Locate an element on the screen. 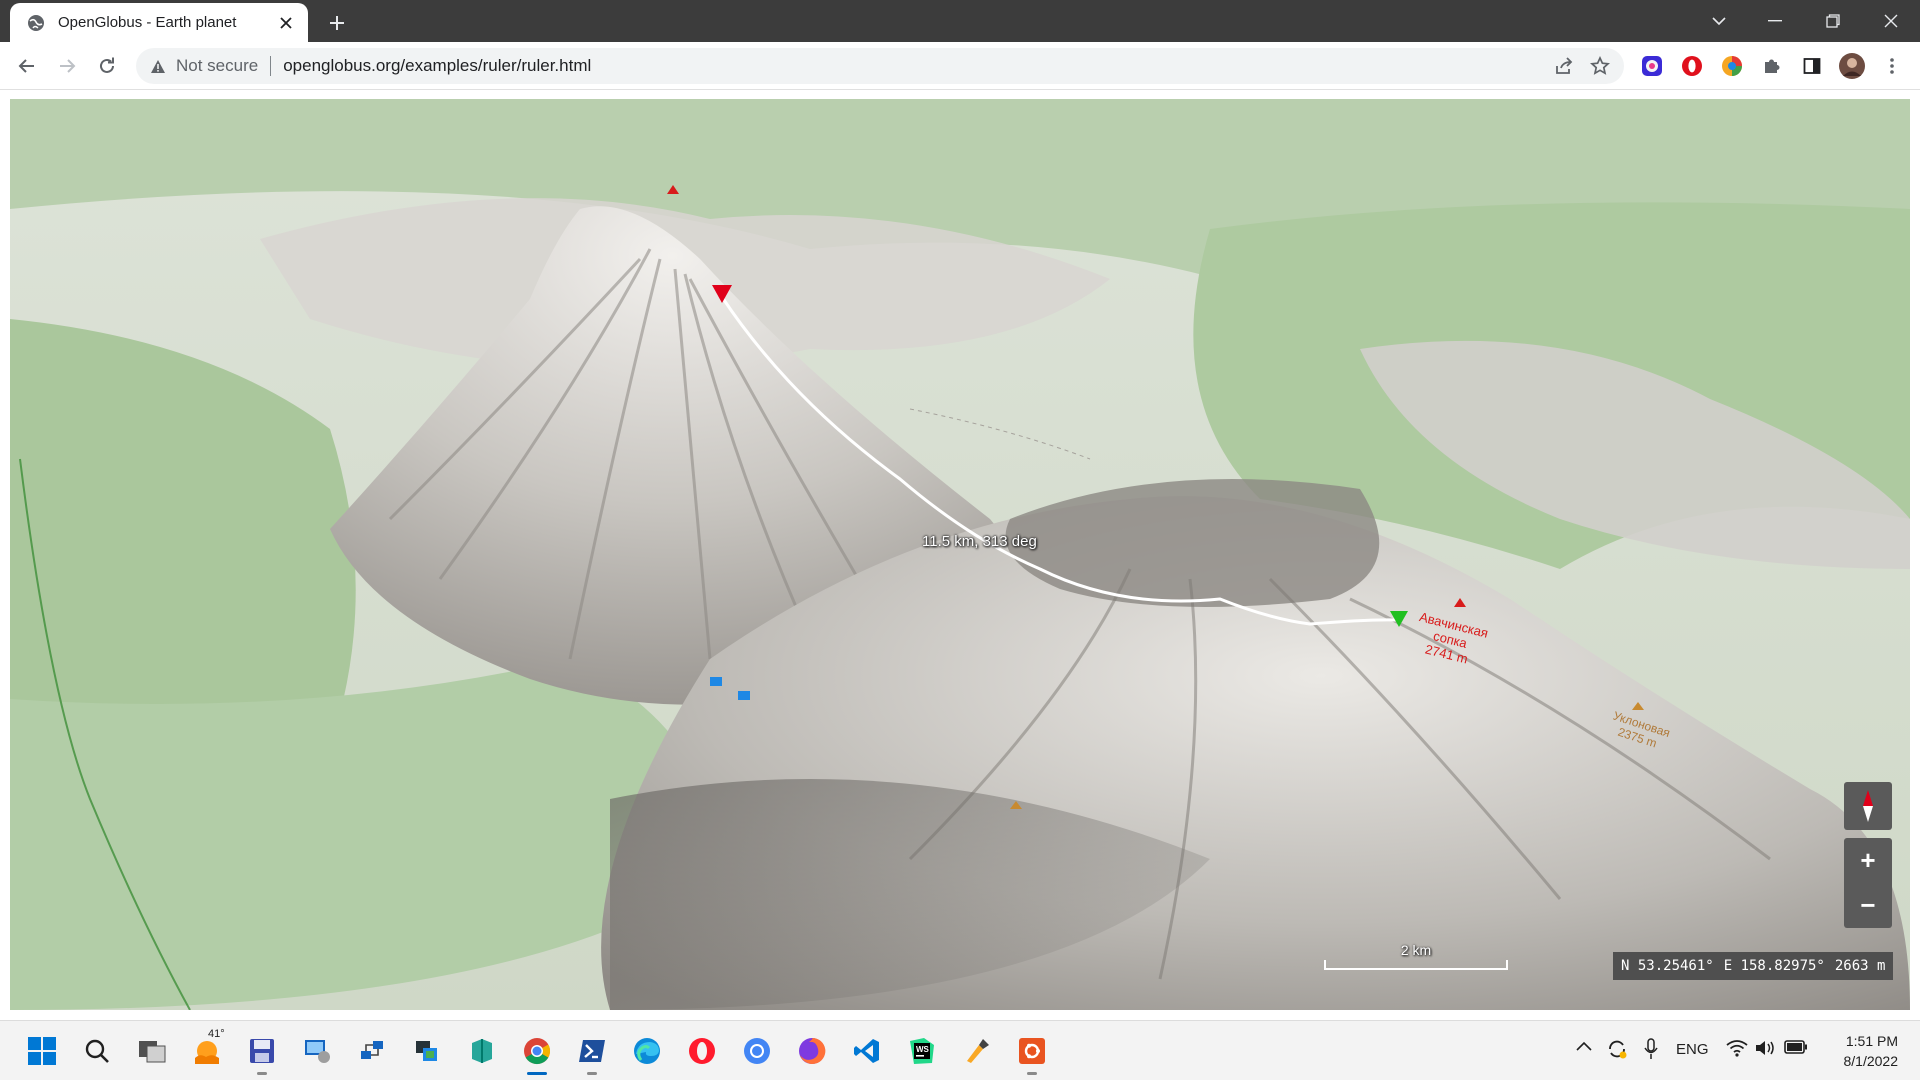  zoom-out-button: − is located at coordinates (1868, 905).